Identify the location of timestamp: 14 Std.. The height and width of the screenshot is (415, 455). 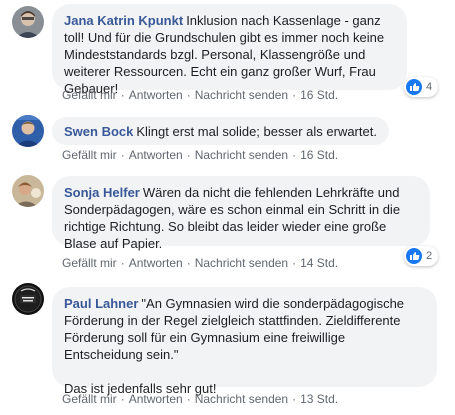
(319, 263).